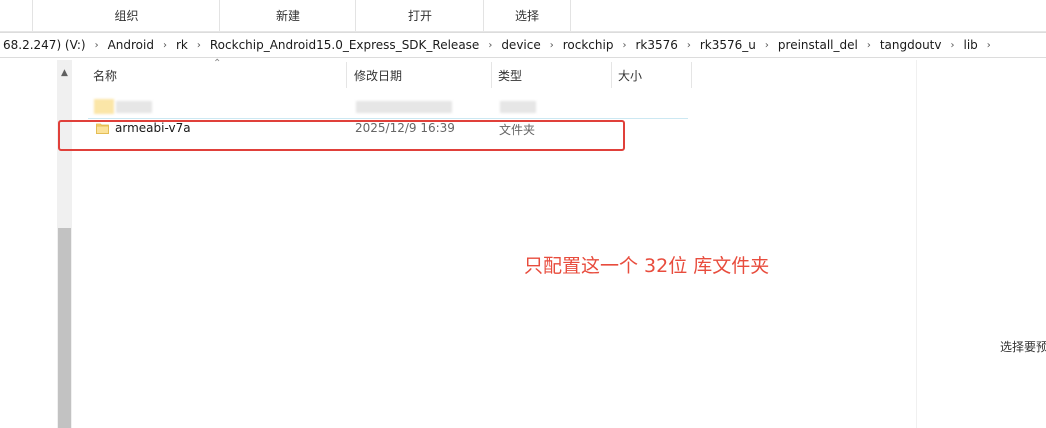  What do you see at coordinates (553, 75) in the screenshot?
I see `column-header-type: 类型` at bounding box center [553, 75].